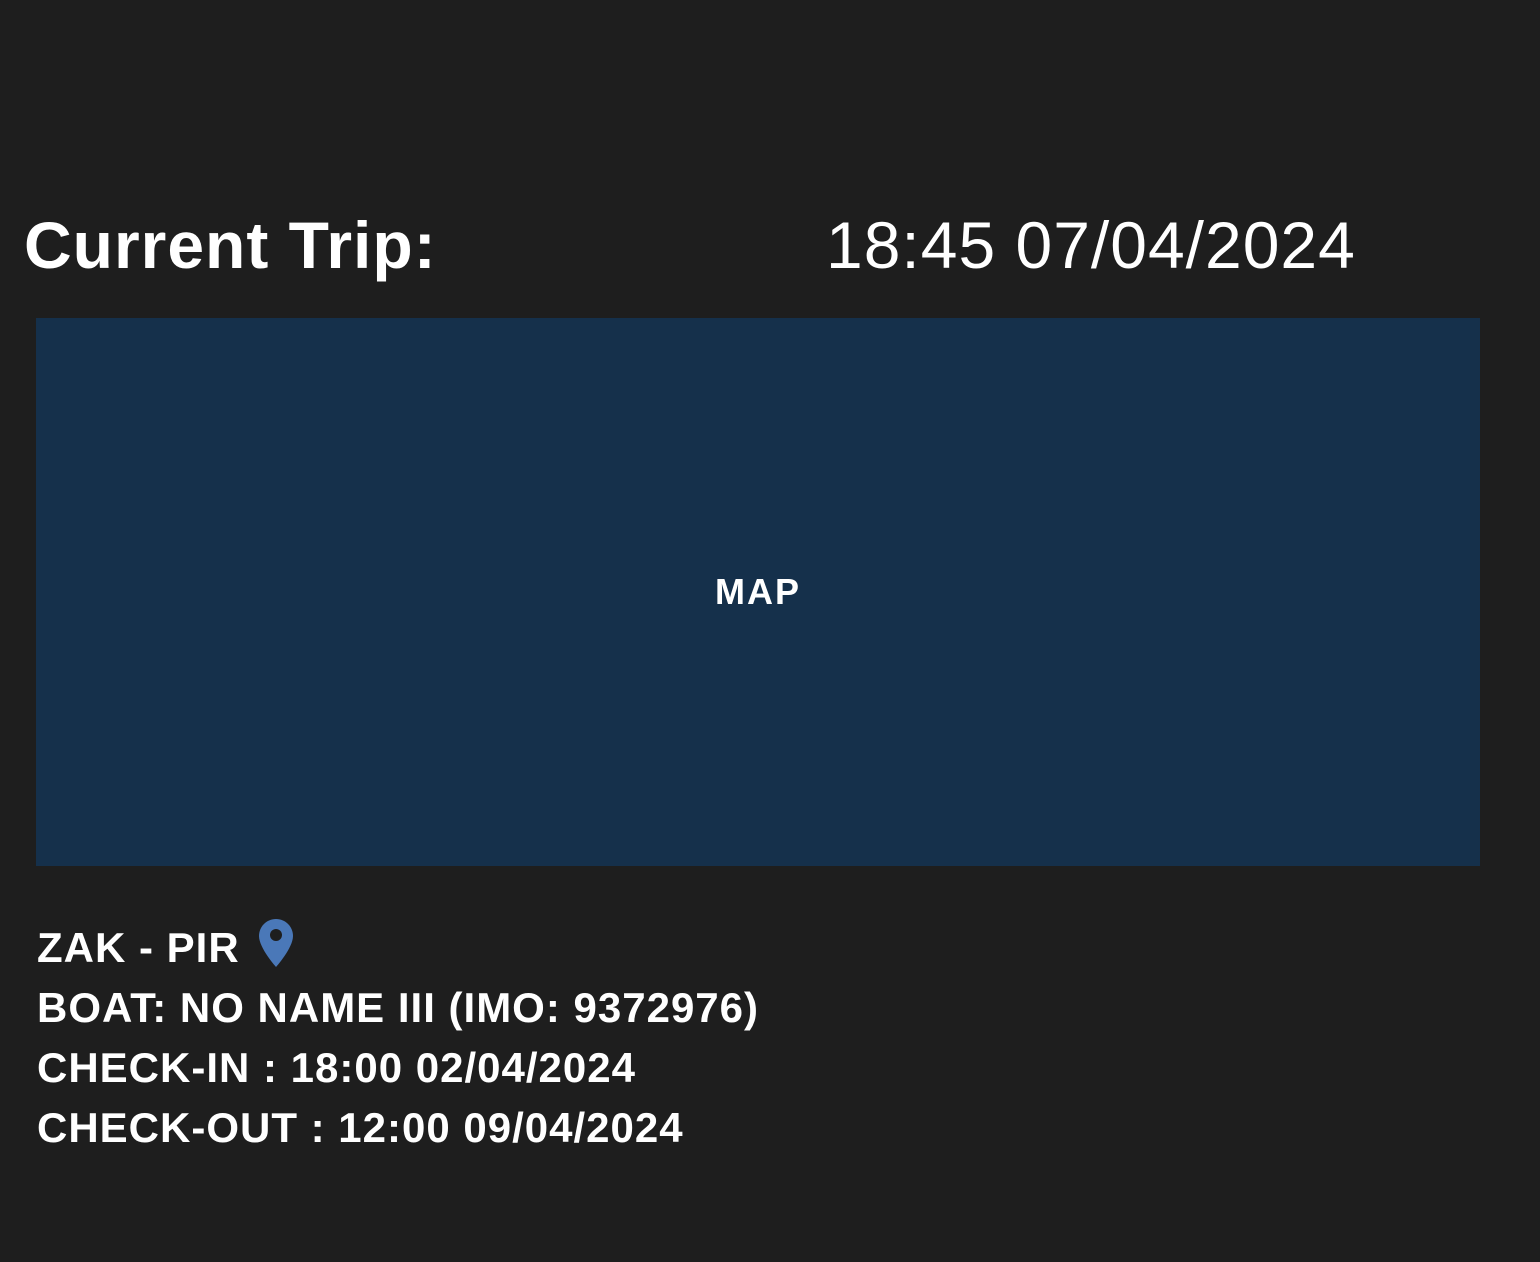  I want to click on map-label: MAP, so click(758, 591).